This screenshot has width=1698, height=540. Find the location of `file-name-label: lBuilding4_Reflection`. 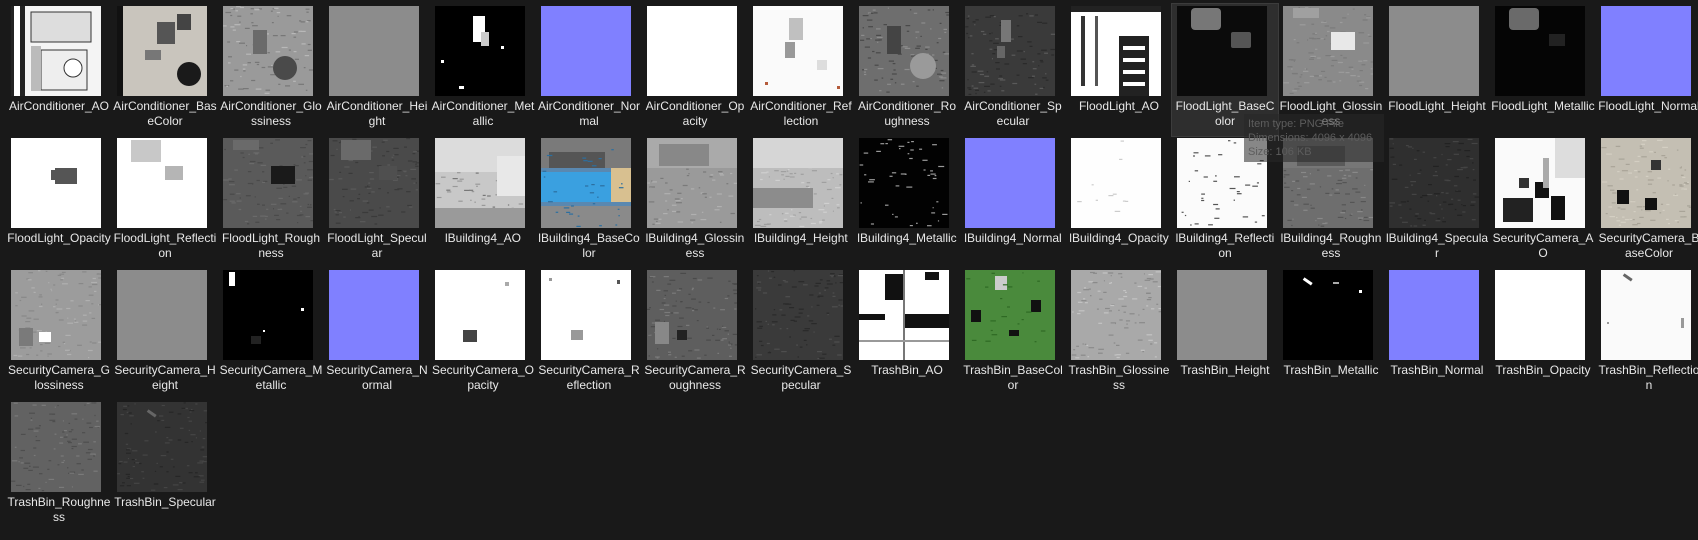

file-name-label: lBuilding4_Reflection is located at coordinates (1225, 245).